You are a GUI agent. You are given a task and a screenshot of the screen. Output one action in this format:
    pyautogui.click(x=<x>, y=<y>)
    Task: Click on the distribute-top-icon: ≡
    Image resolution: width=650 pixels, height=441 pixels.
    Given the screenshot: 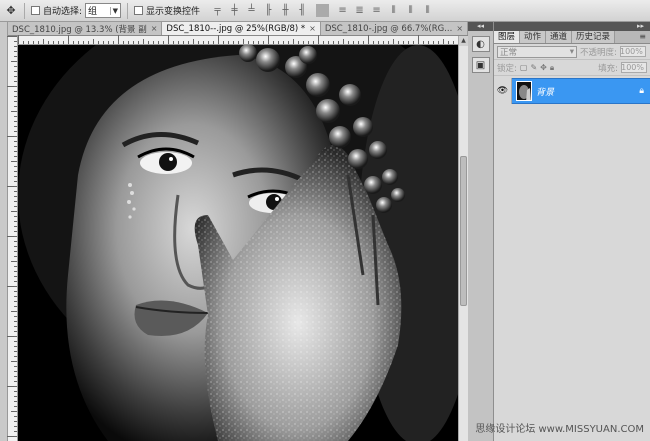 What is the action you would take?
    pyautogui.click(x=342, y=10)
    